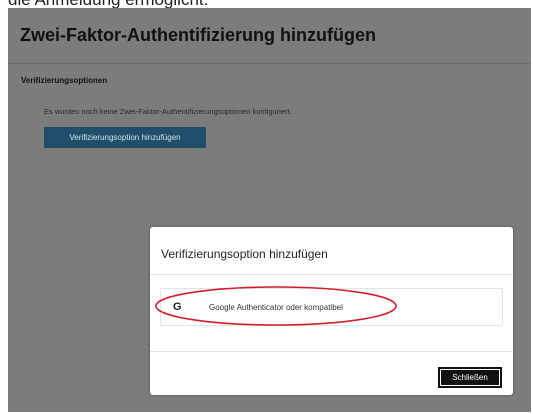 This screenshot has height=414, width=533. I want to click on section-label: Verifizierungsoptionen, so click(64, 80).